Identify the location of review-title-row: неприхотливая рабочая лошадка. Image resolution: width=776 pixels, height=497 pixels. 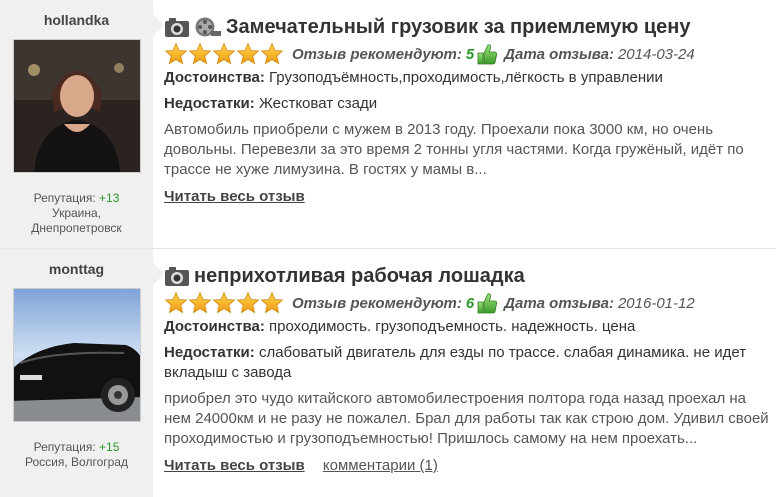
(467, 276).